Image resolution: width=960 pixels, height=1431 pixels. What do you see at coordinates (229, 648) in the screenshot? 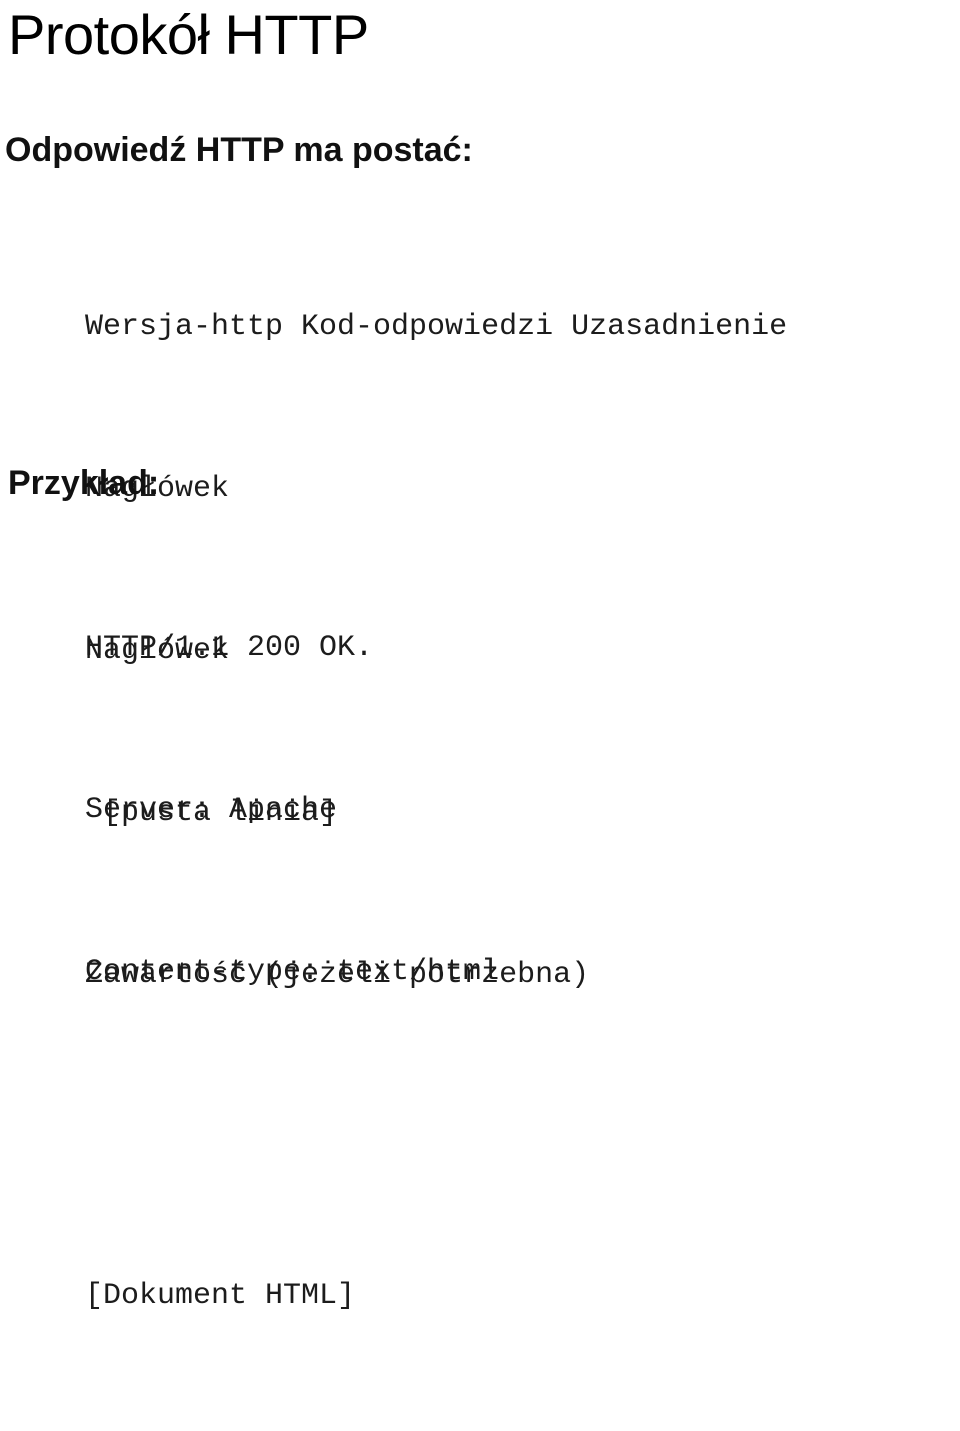
I see `code-line: HTTP/1.1 200 OK.` at bounding box center [229, 648].